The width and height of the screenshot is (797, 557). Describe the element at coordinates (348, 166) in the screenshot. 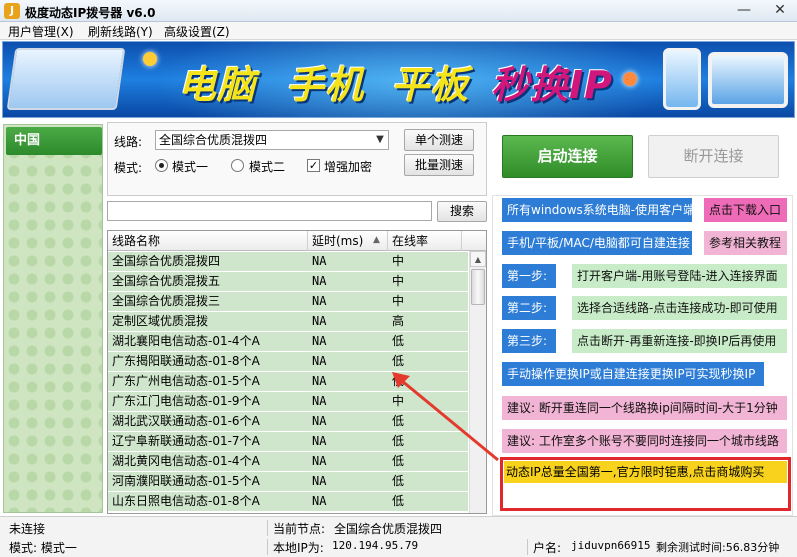

I see `encrypt-label: 增强加密` at that location.